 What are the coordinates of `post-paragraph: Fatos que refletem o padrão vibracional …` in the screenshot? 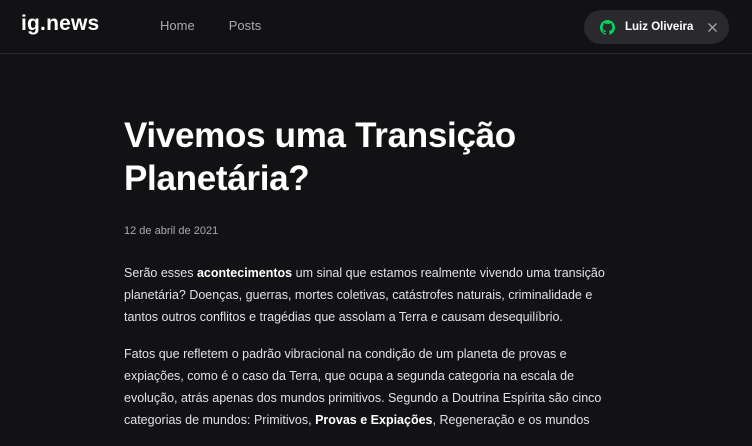 It's located at (374, 387).